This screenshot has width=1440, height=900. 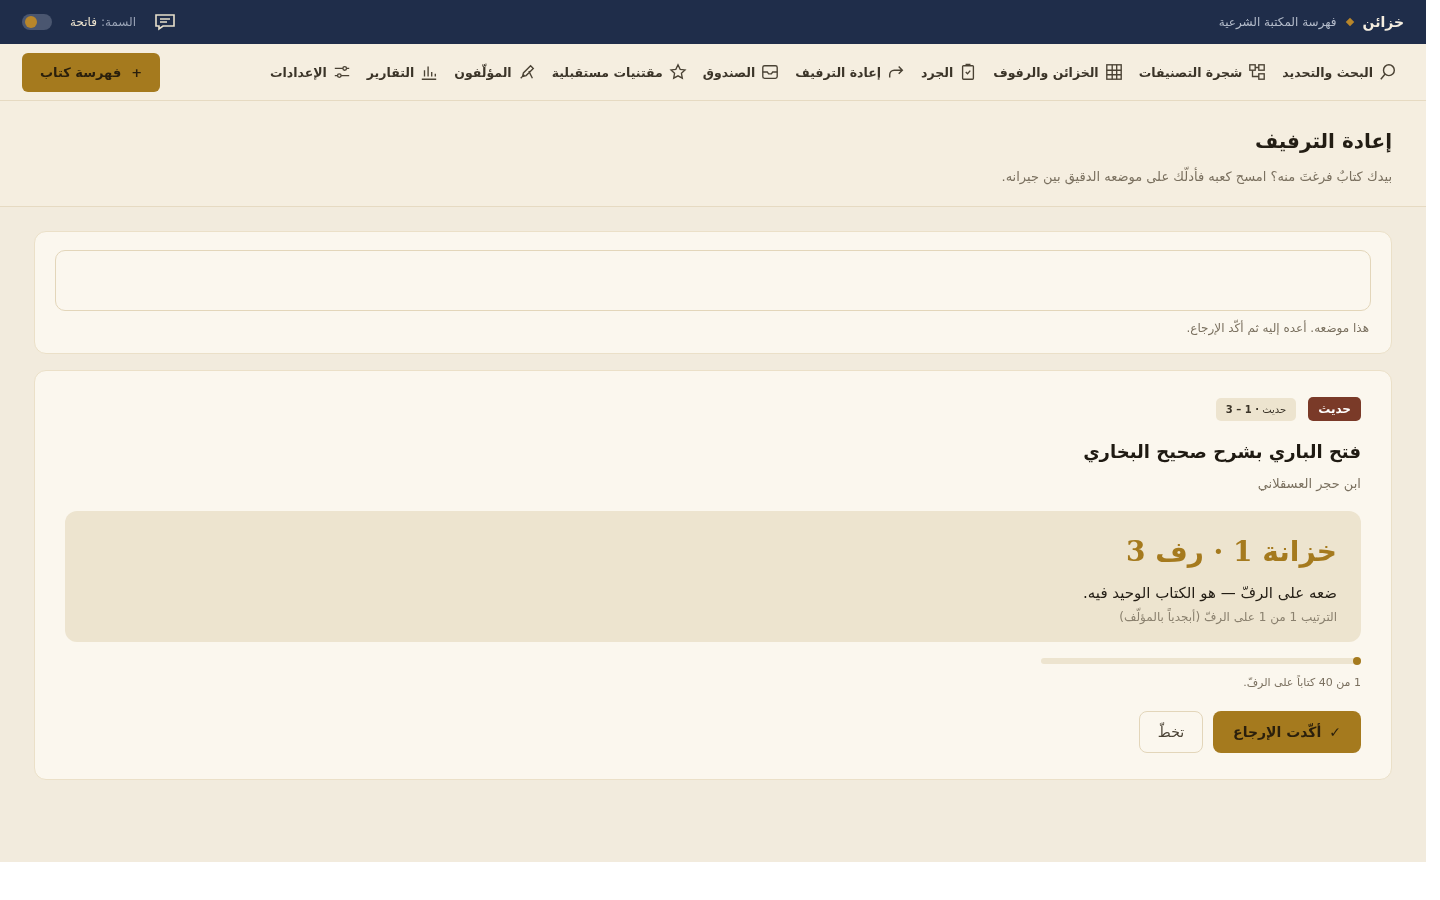 I want to click on nav-tab: الخزائن والرفوف, so click(x=1058, y=72).